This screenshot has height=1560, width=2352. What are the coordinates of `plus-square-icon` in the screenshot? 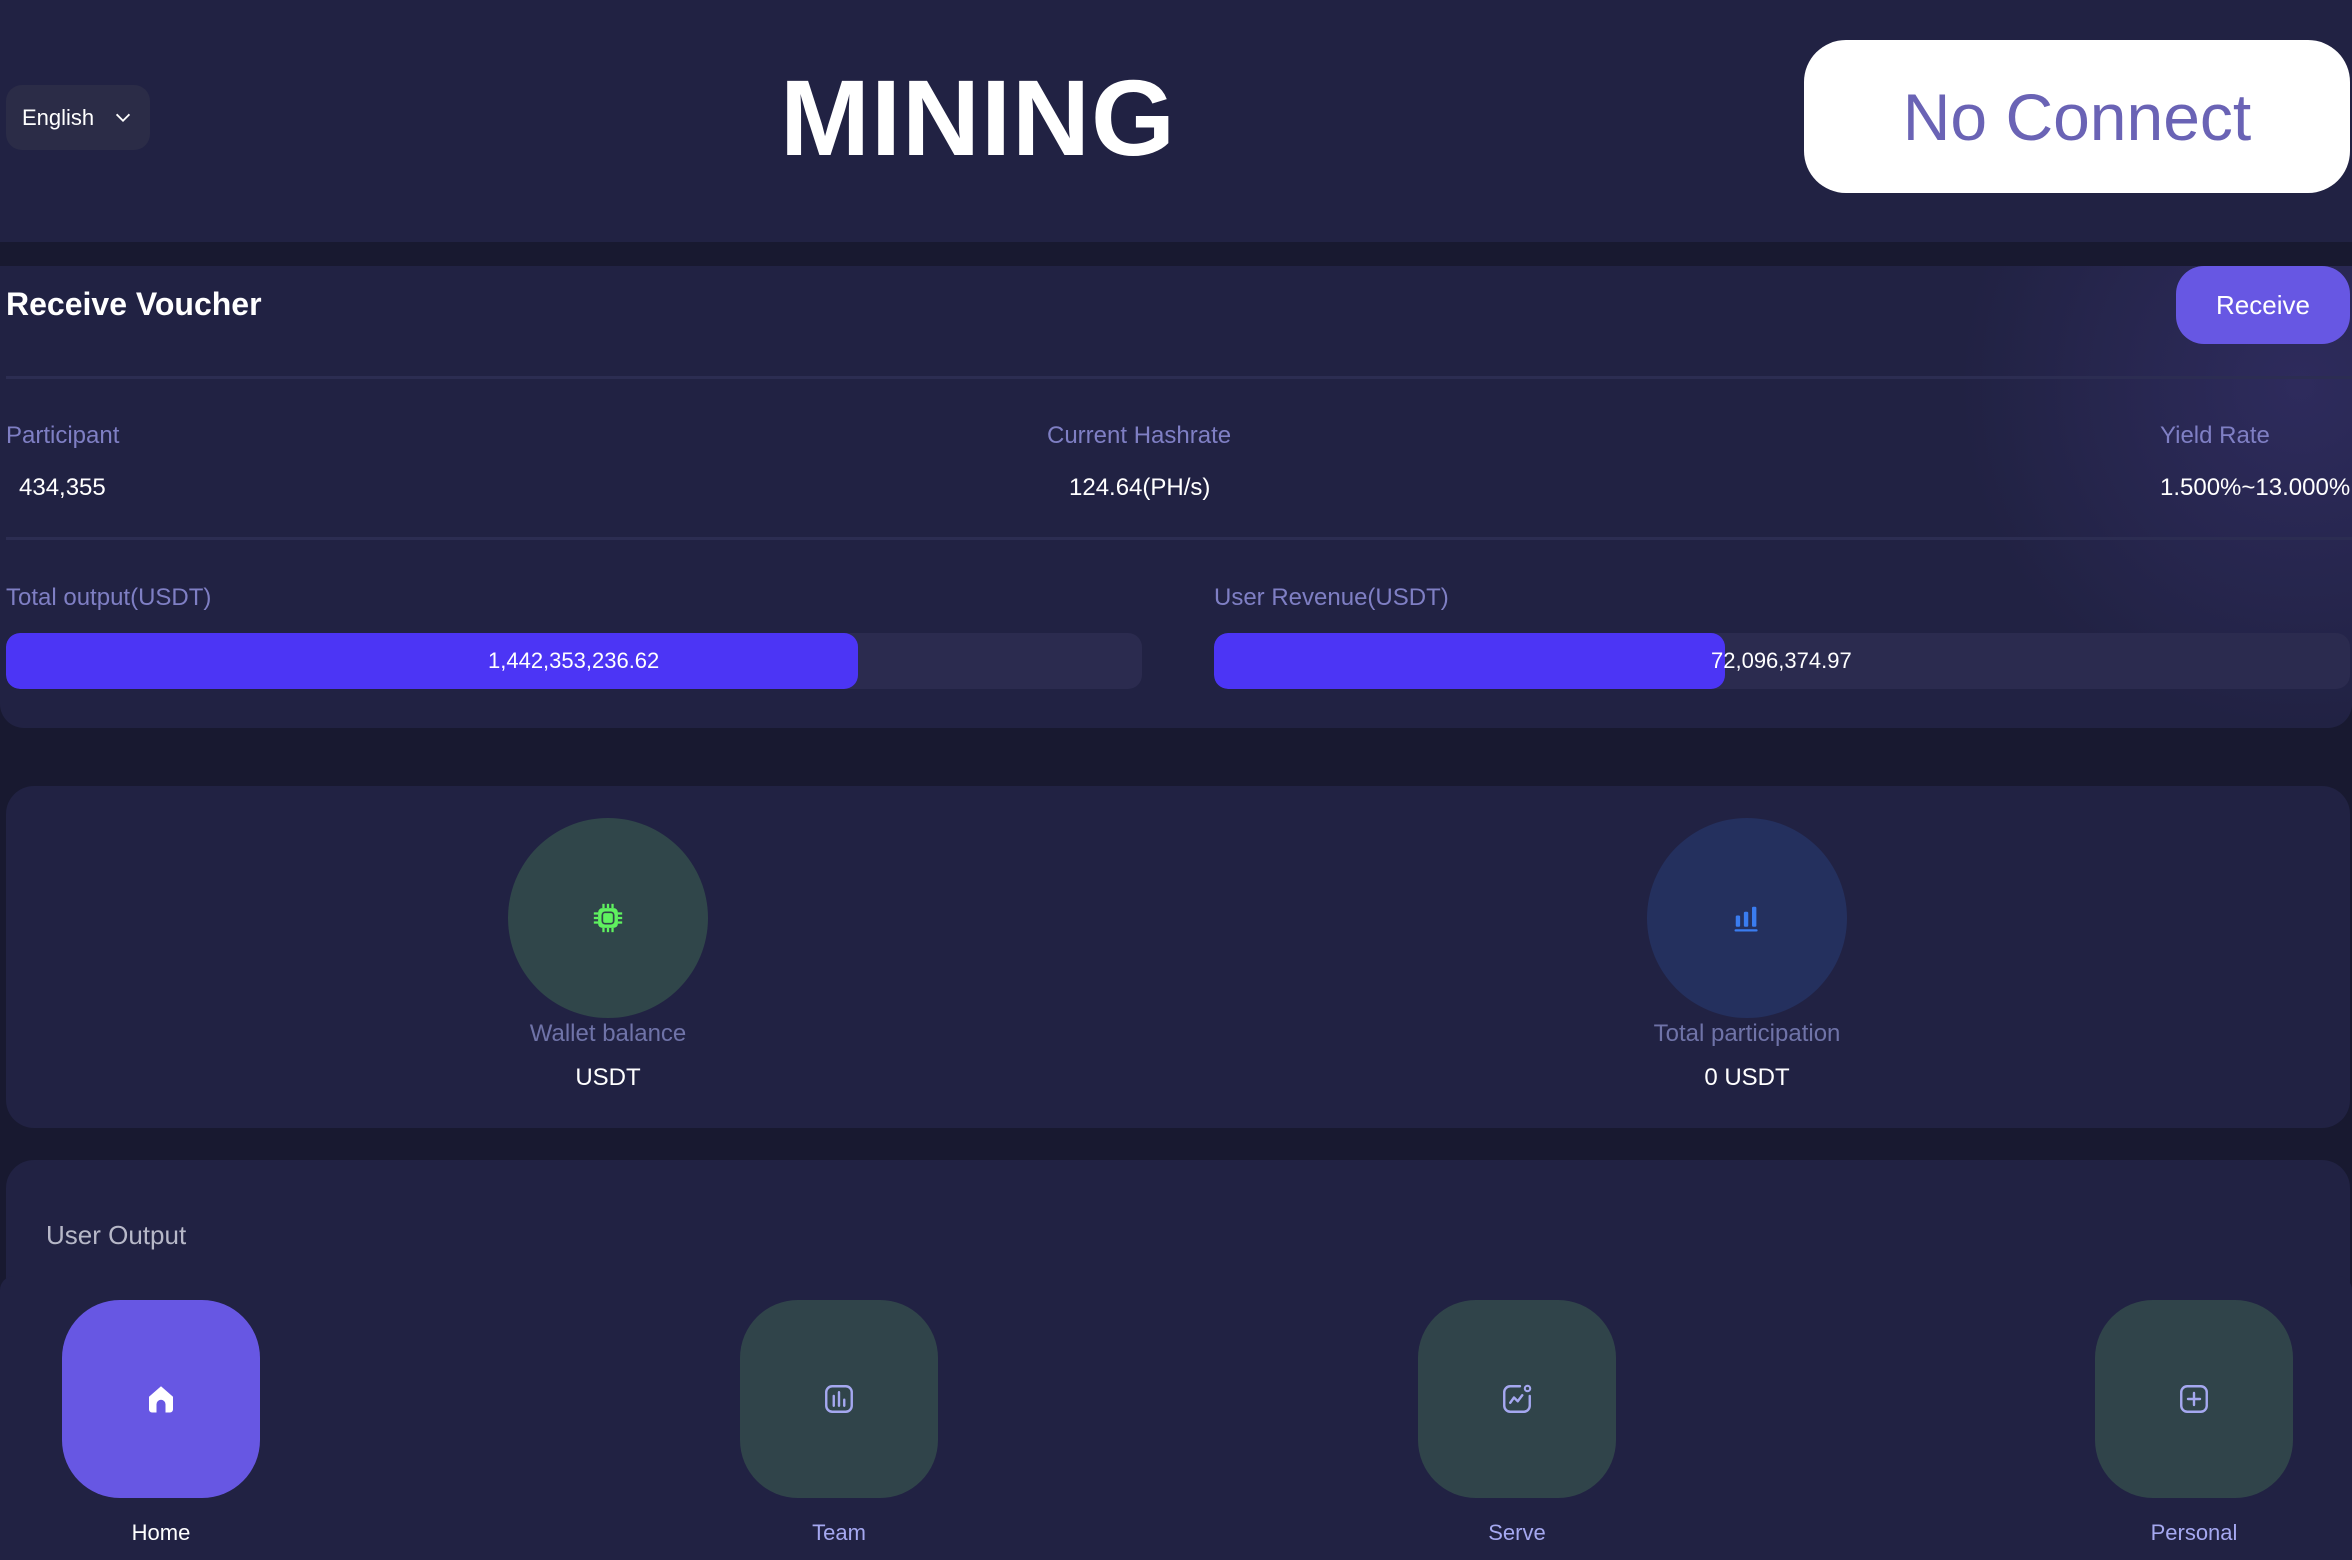 It's located at (2194, 1399).